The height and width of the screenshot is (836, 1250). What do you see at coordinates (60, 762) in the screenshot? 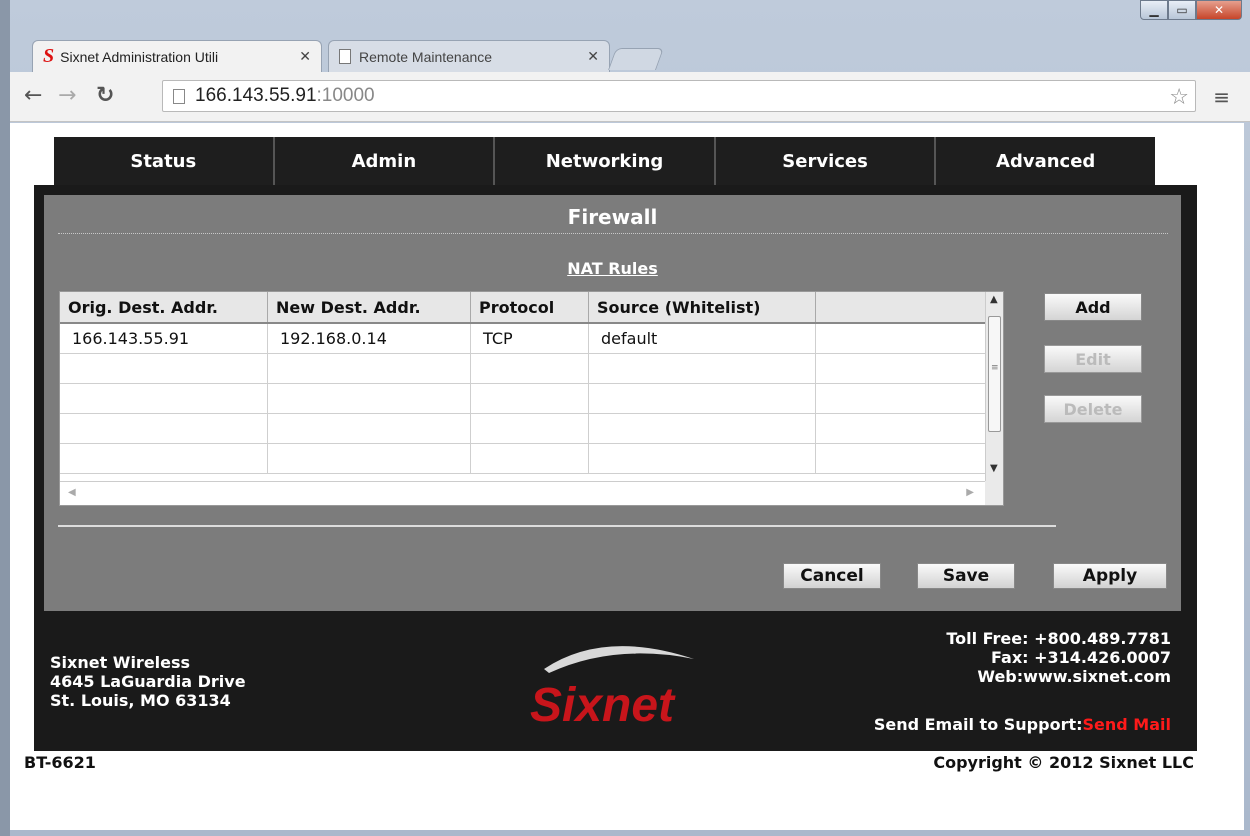
I see `model-number: BT-6621` at bounding box center [60, 762].